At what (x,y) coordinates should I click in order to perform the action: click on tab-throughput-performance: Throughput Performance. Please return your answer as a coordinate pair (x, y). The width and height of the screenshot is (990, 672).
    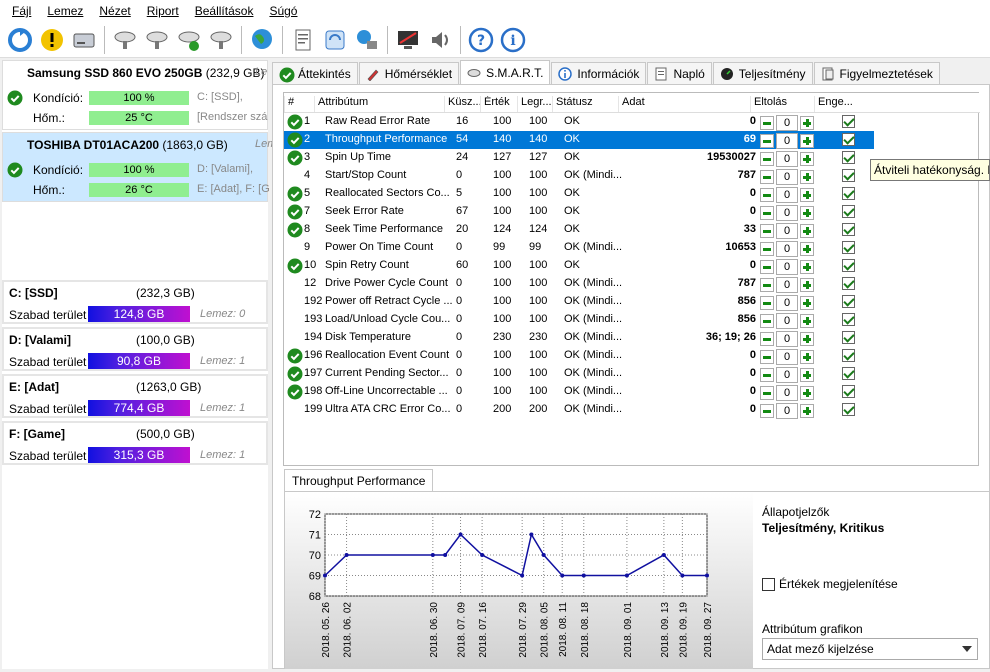
    Looking at the image, I should click on (359, 480).